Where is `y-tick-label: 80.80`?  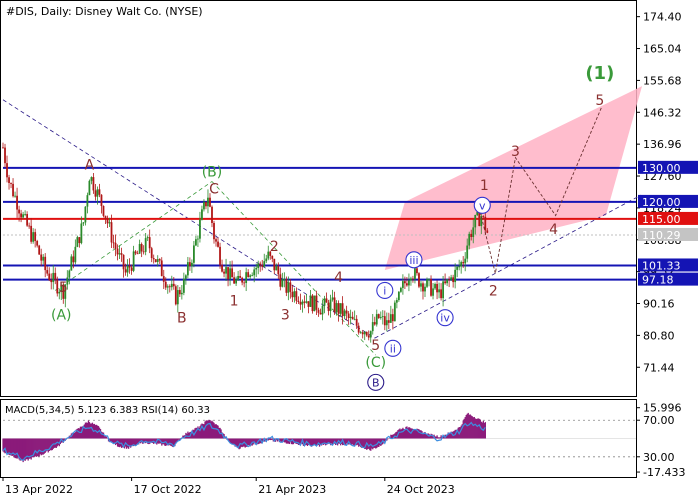 y-tick-label: 80.80 is located at coordinates (659, 335).